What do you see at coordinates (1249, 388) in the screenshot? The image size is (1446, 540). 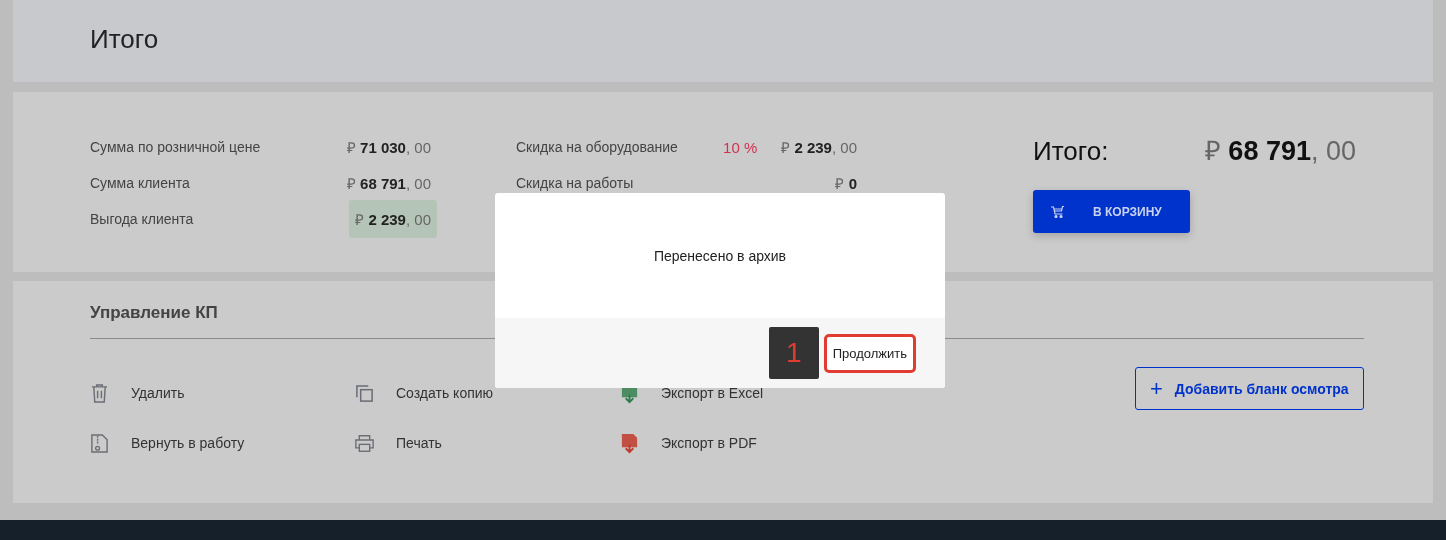 I see `add-inspection-button: + Добавить бланк осмотра` at bounding box center [1249, 388].